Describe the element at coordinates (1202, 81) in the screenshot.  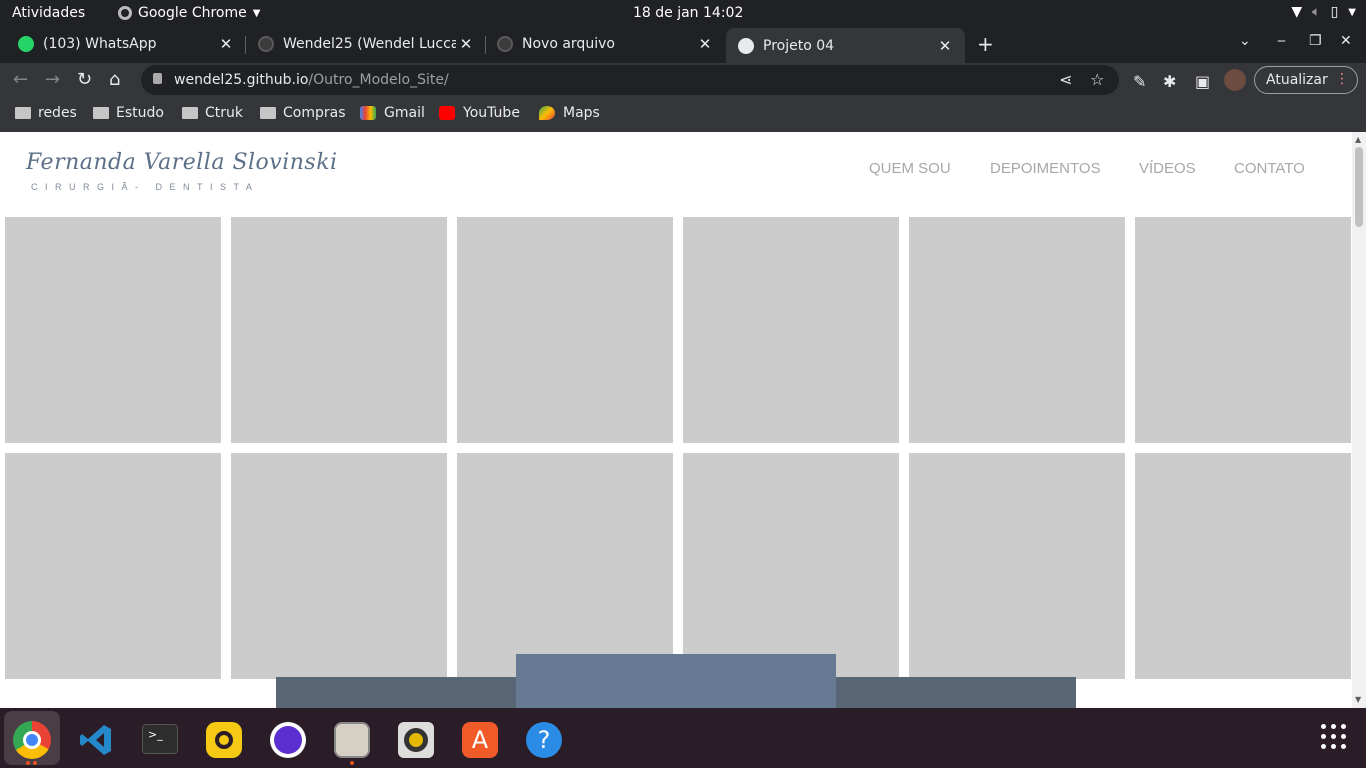
I see `side-panel-icon: ▣` at that location.